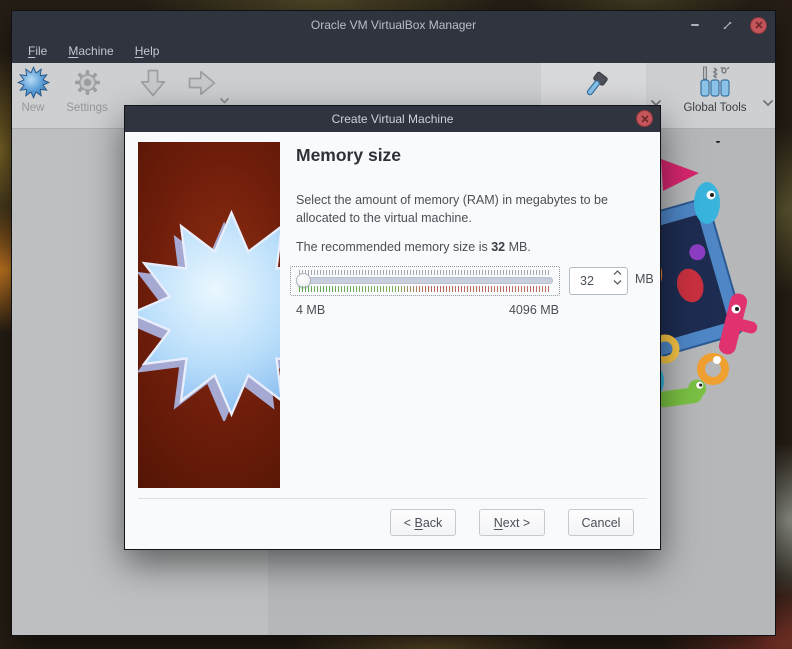 The image size is (792, 649). What do you see at coordinates (393, 51) in the screenshot?
I see `menubar: File Machine Help` at bounding box center [393, 51].